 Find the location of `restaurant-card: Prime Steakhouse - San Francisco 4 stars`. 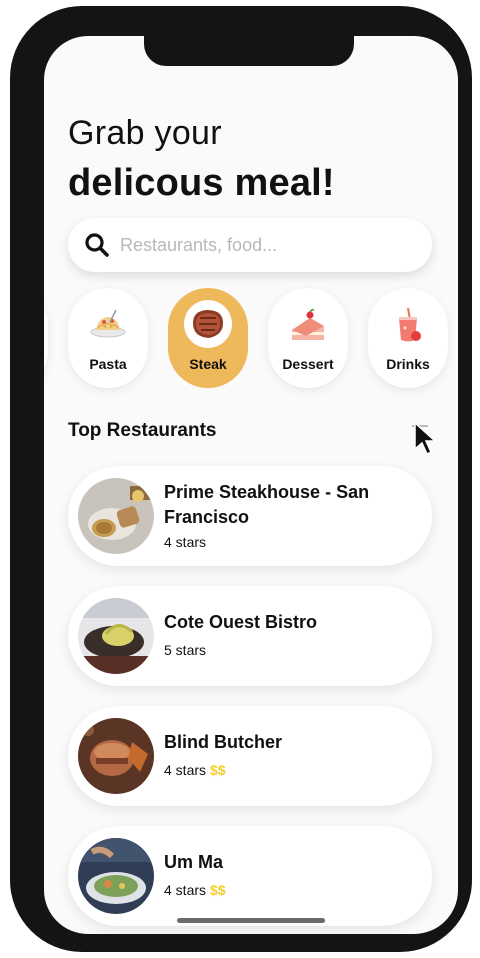

restaurant-card: Prime Steakhouse - San Francisco 4 stars is located at coordinates (250, 516).